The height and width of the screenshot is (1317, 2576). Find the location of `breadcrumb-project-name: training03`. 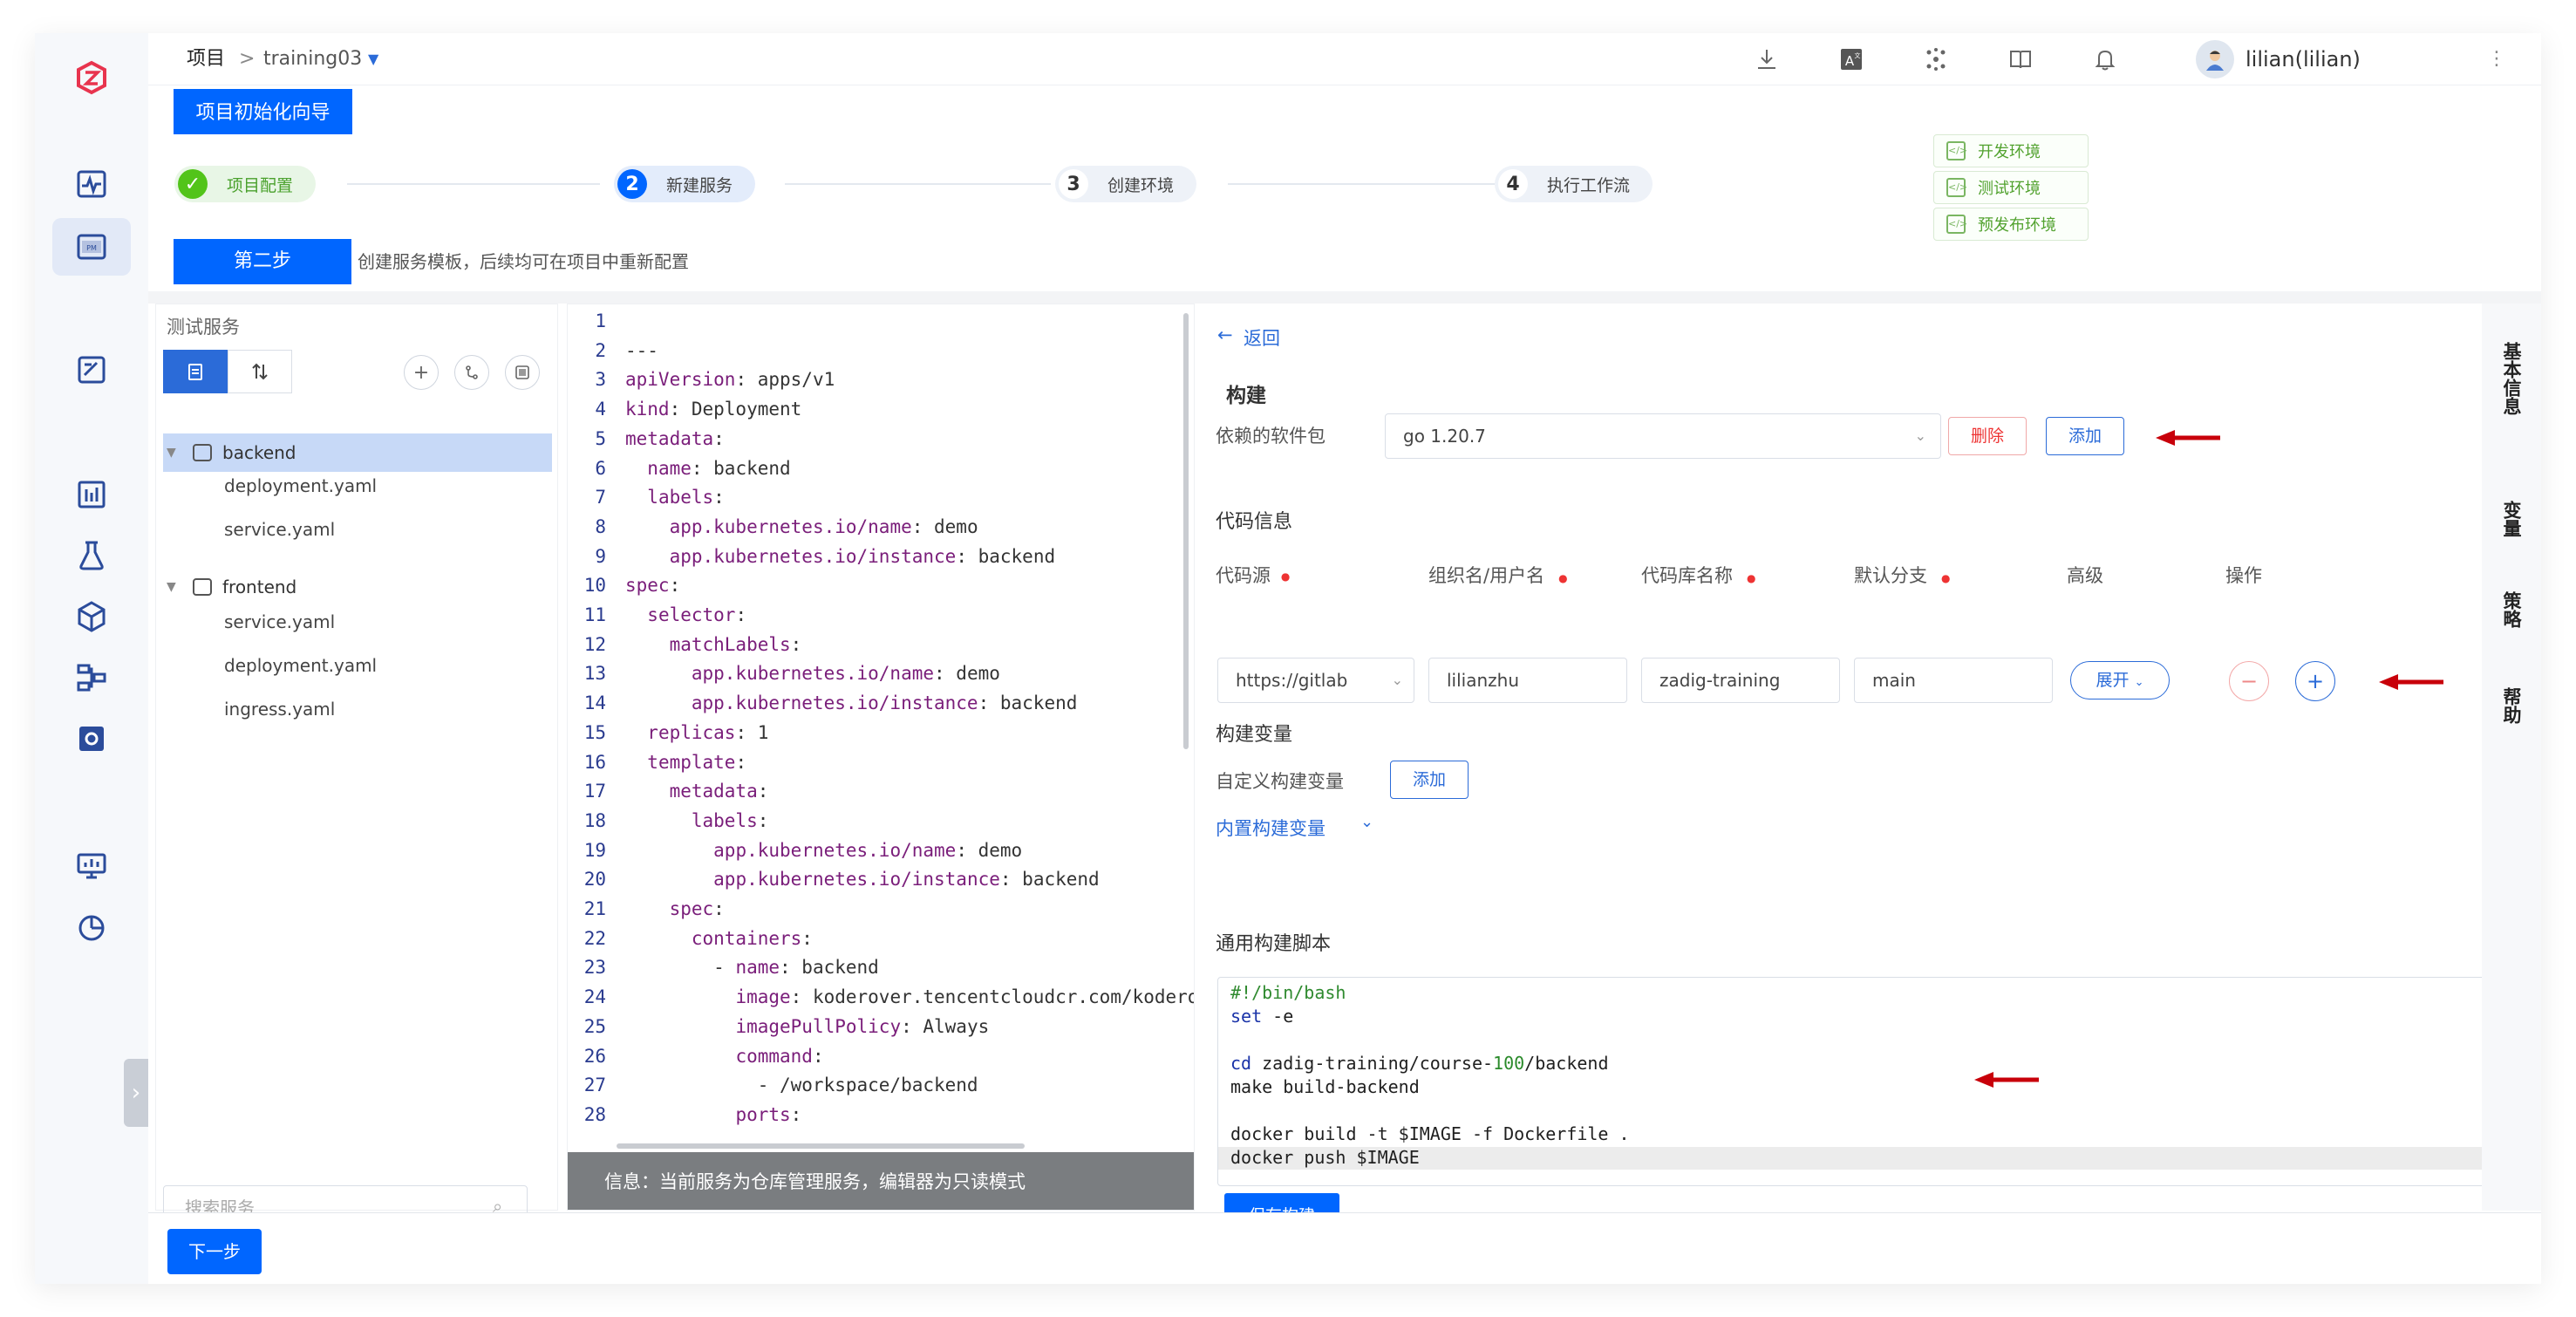

breadcrumb-project-name: training03 is located at coordinates (313, 59).